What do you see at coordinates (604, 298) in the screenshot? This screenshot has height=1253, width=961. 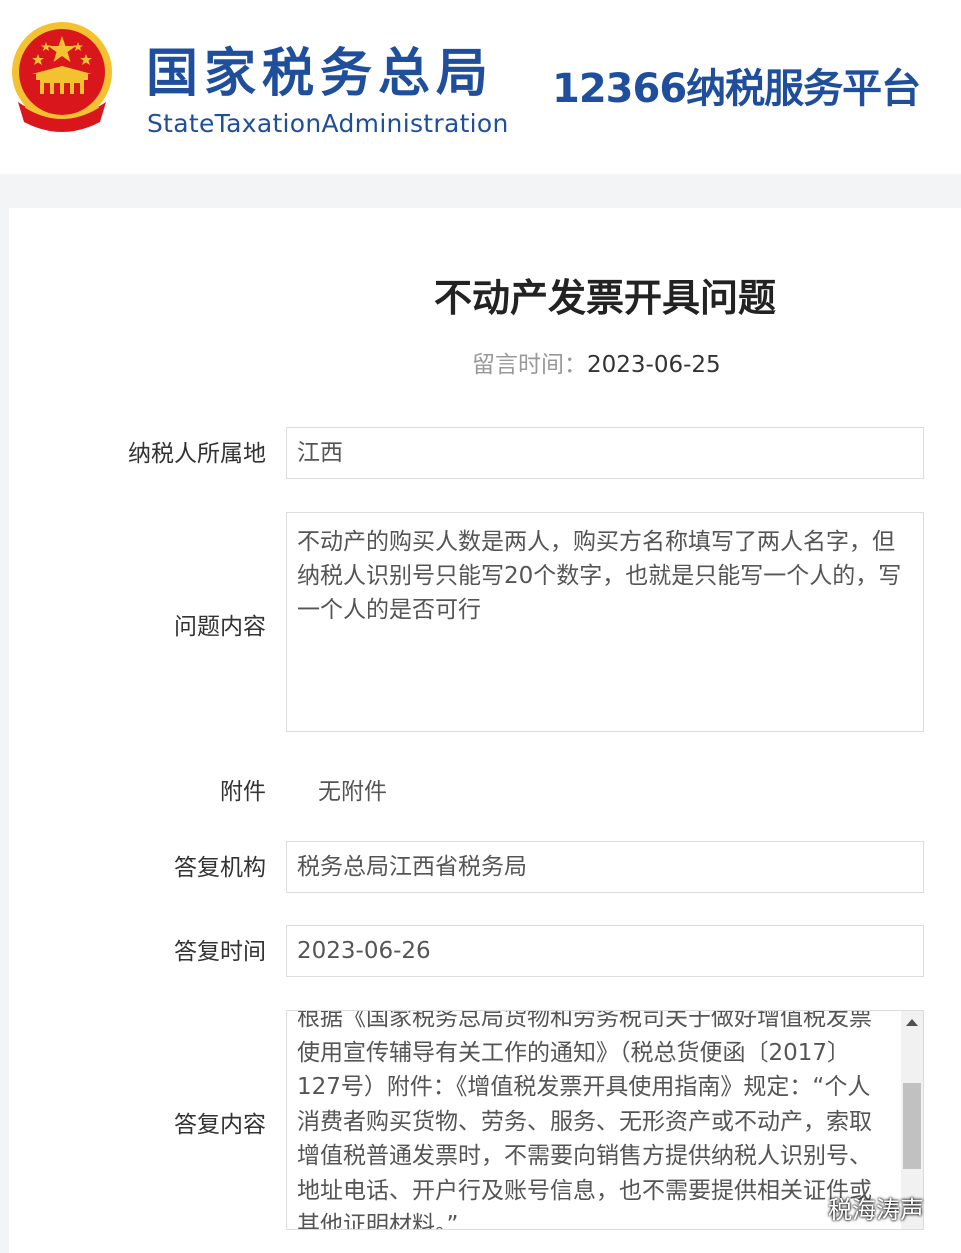 I see `page-title: 不动产发票开具问题` at bounding box center [604, 298].